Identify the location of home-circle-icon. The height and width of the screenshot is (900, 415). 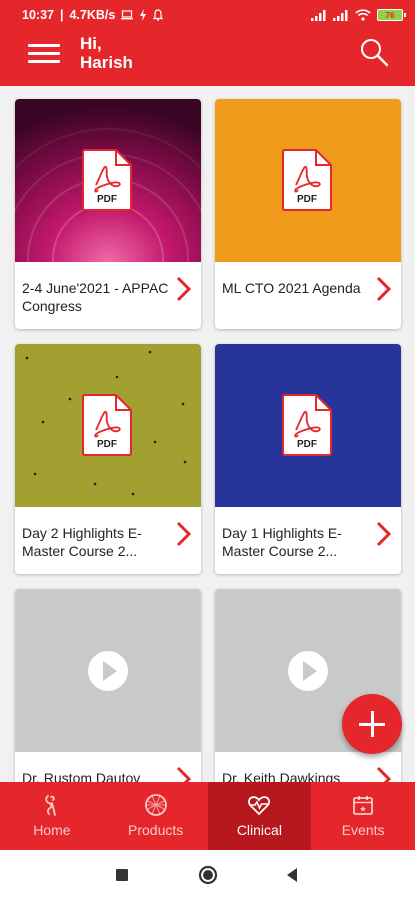
(208, 875).